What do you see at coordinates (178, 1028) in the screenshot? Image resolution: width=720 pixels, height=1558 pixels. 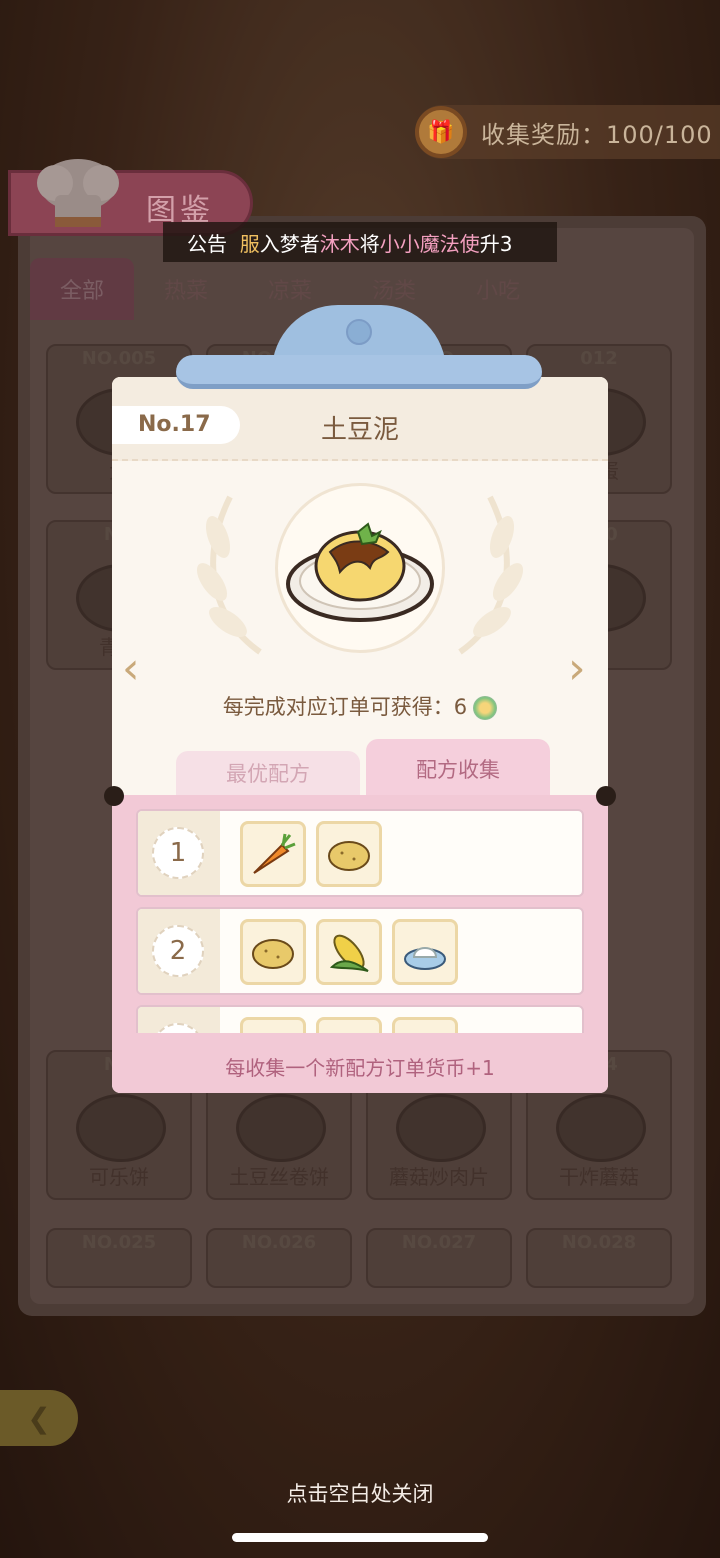 I see `recipe-index: 3` at bounding box center [178, 1028].